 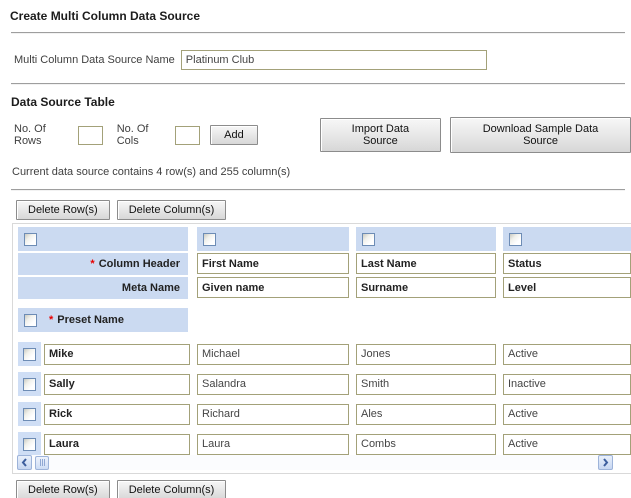 I want to click on scroll-right-button, so click(x=605, y=462).